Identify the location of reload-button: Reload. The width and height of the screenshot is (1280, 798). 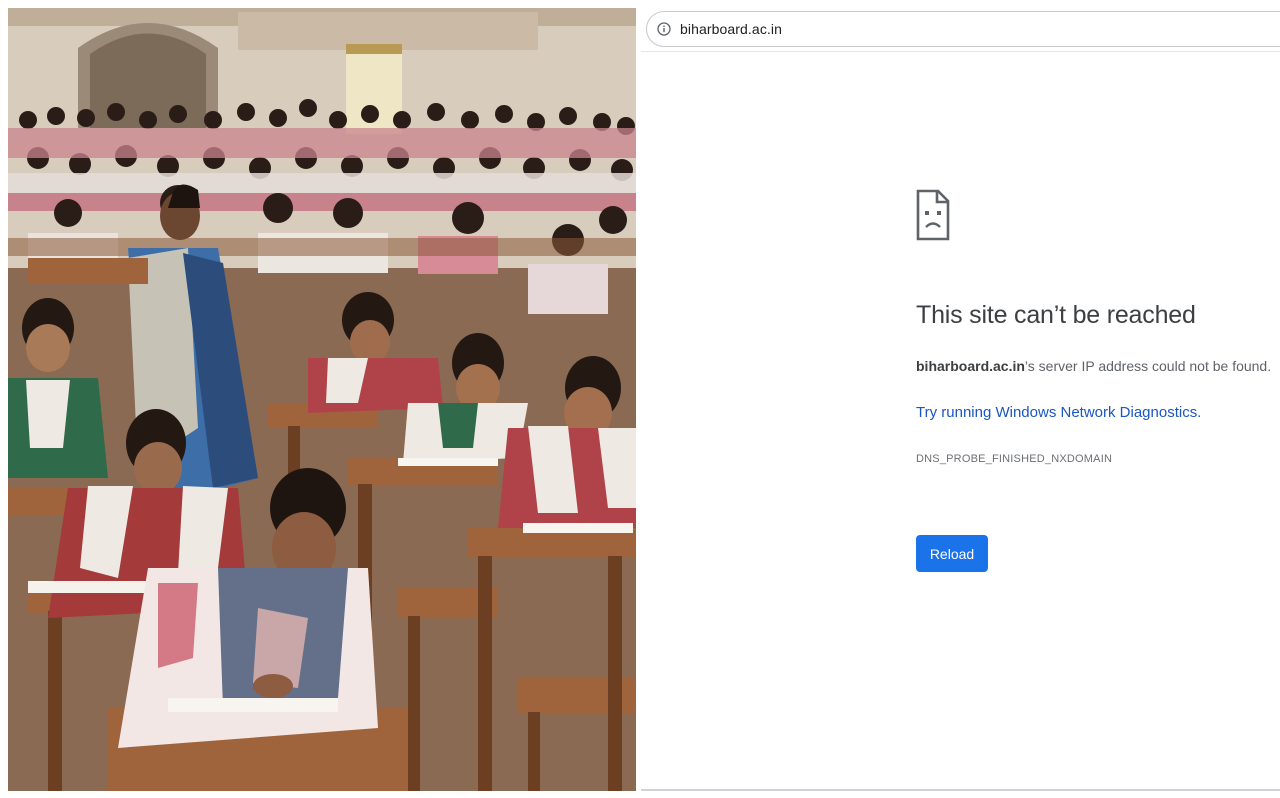
(952, 553).